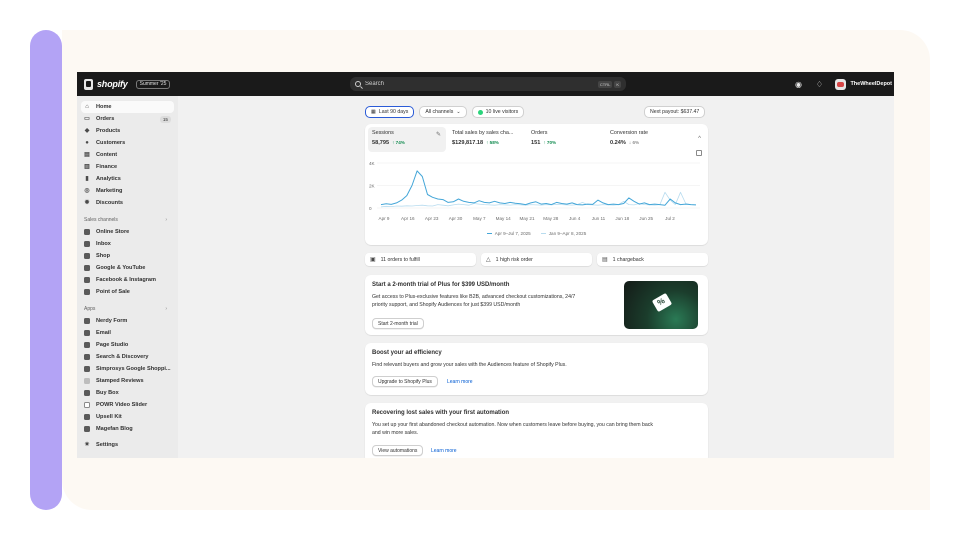 The height and width of the screenshot is (540, 960). What do you see at coordinates (605, 260) in the screenshot?
I see `chargeback-icon: ▤` at bounding box center [605, 260].